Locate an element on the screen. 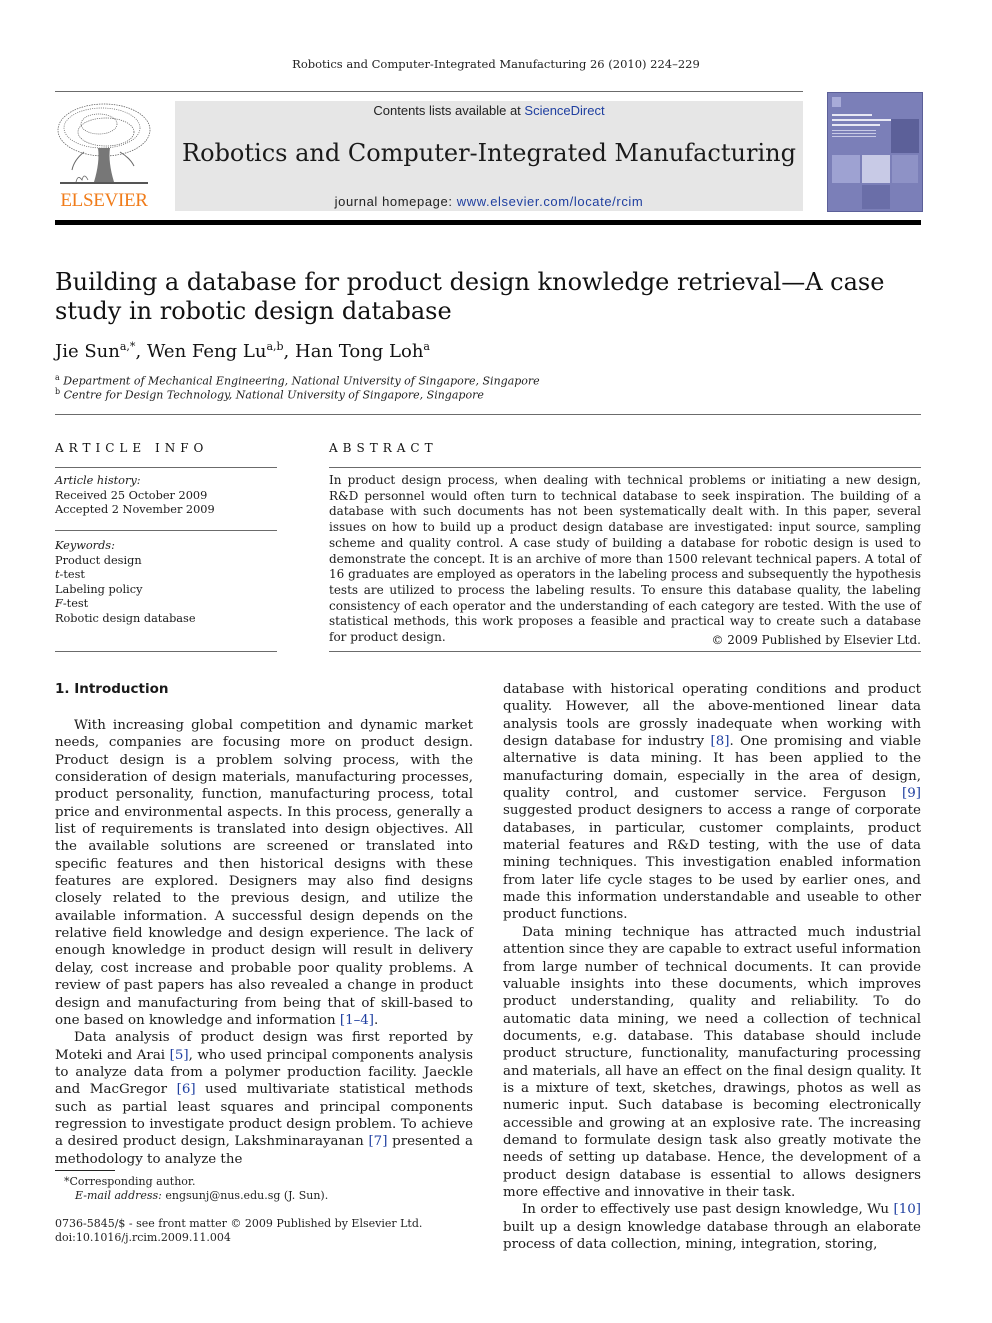 Image resolution: width=992 pixels, height=1323 pixels. footnote-text: Corresponding author. is located at coordinates (132, 1181).